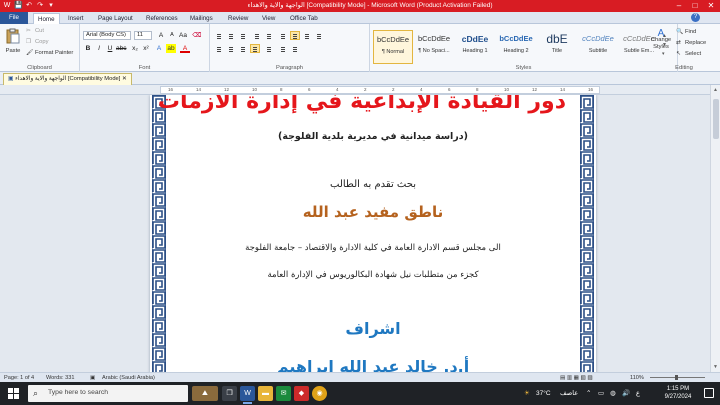  What do you see at coordinates (219, 35) in the screenshot?
I see `bullets-icon` at bounding box center [219, 35].